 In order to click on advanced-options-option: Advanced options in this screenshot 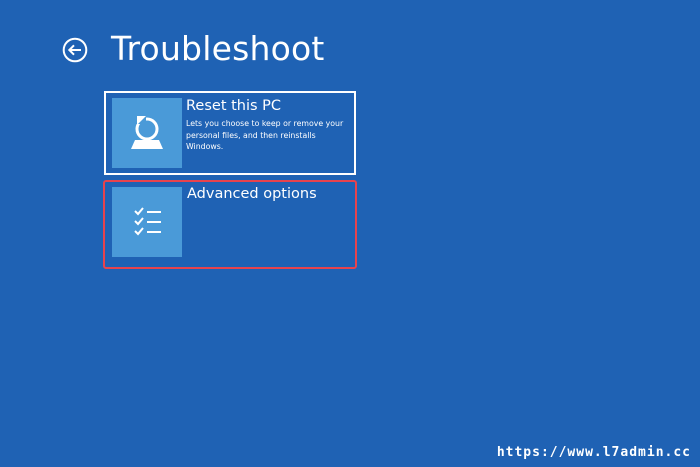, I will do `click(230, 224)`.